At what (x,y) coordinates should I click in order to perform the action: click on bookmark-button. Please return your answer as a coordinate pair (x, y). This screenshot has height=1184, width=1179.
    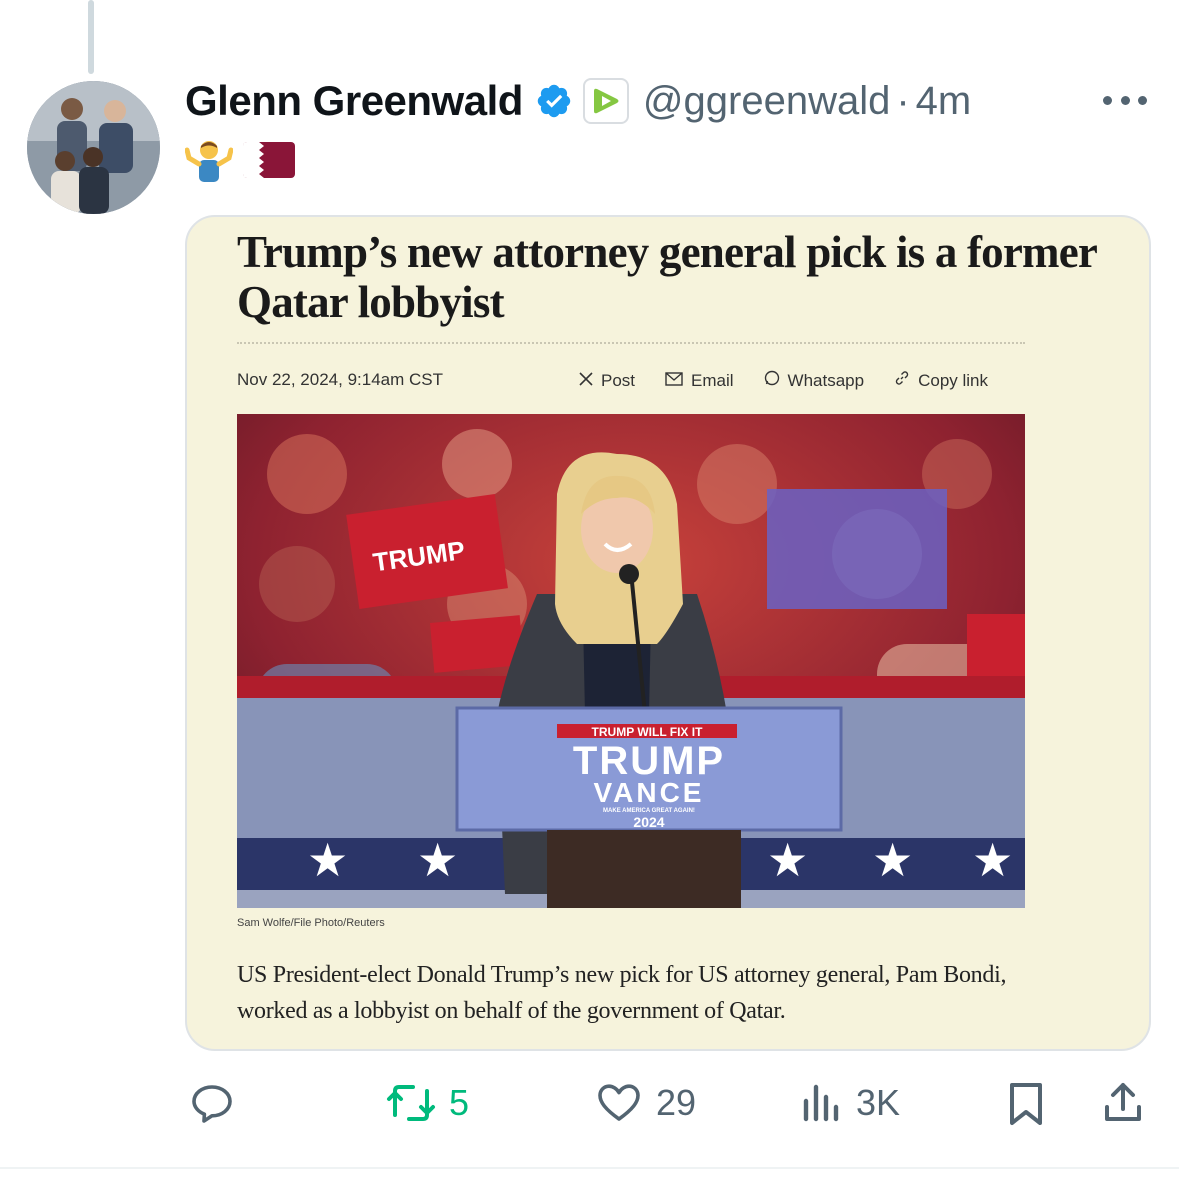
    Looking at the image, I should click on (1026, 1103).